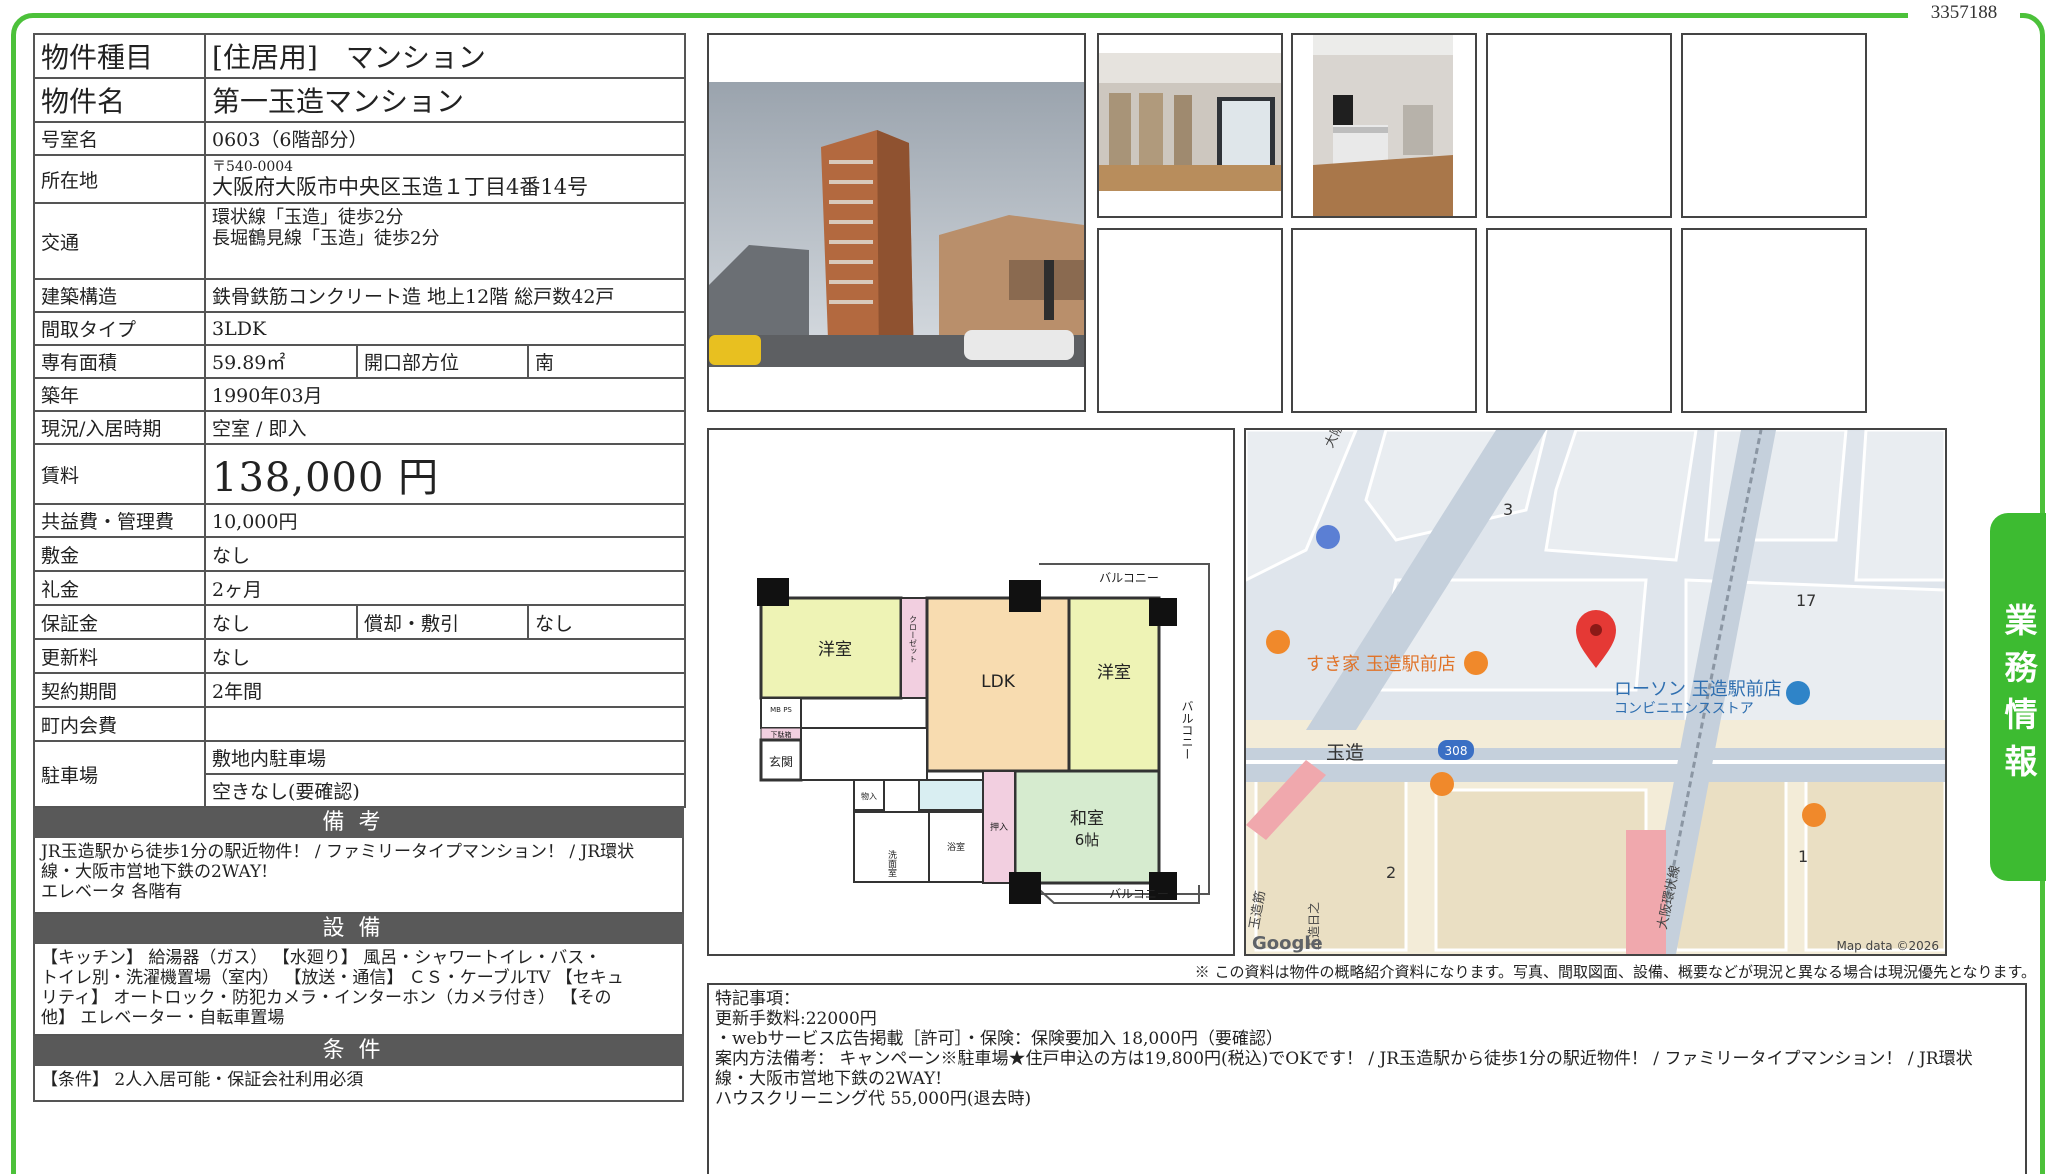 Image resolution: width=2056 pixels, height=1174 pixels. What do you see at coordinates (119, 361) in the screenshot?
I see `area-label: 専有面積` at bounding box center [119, 361].